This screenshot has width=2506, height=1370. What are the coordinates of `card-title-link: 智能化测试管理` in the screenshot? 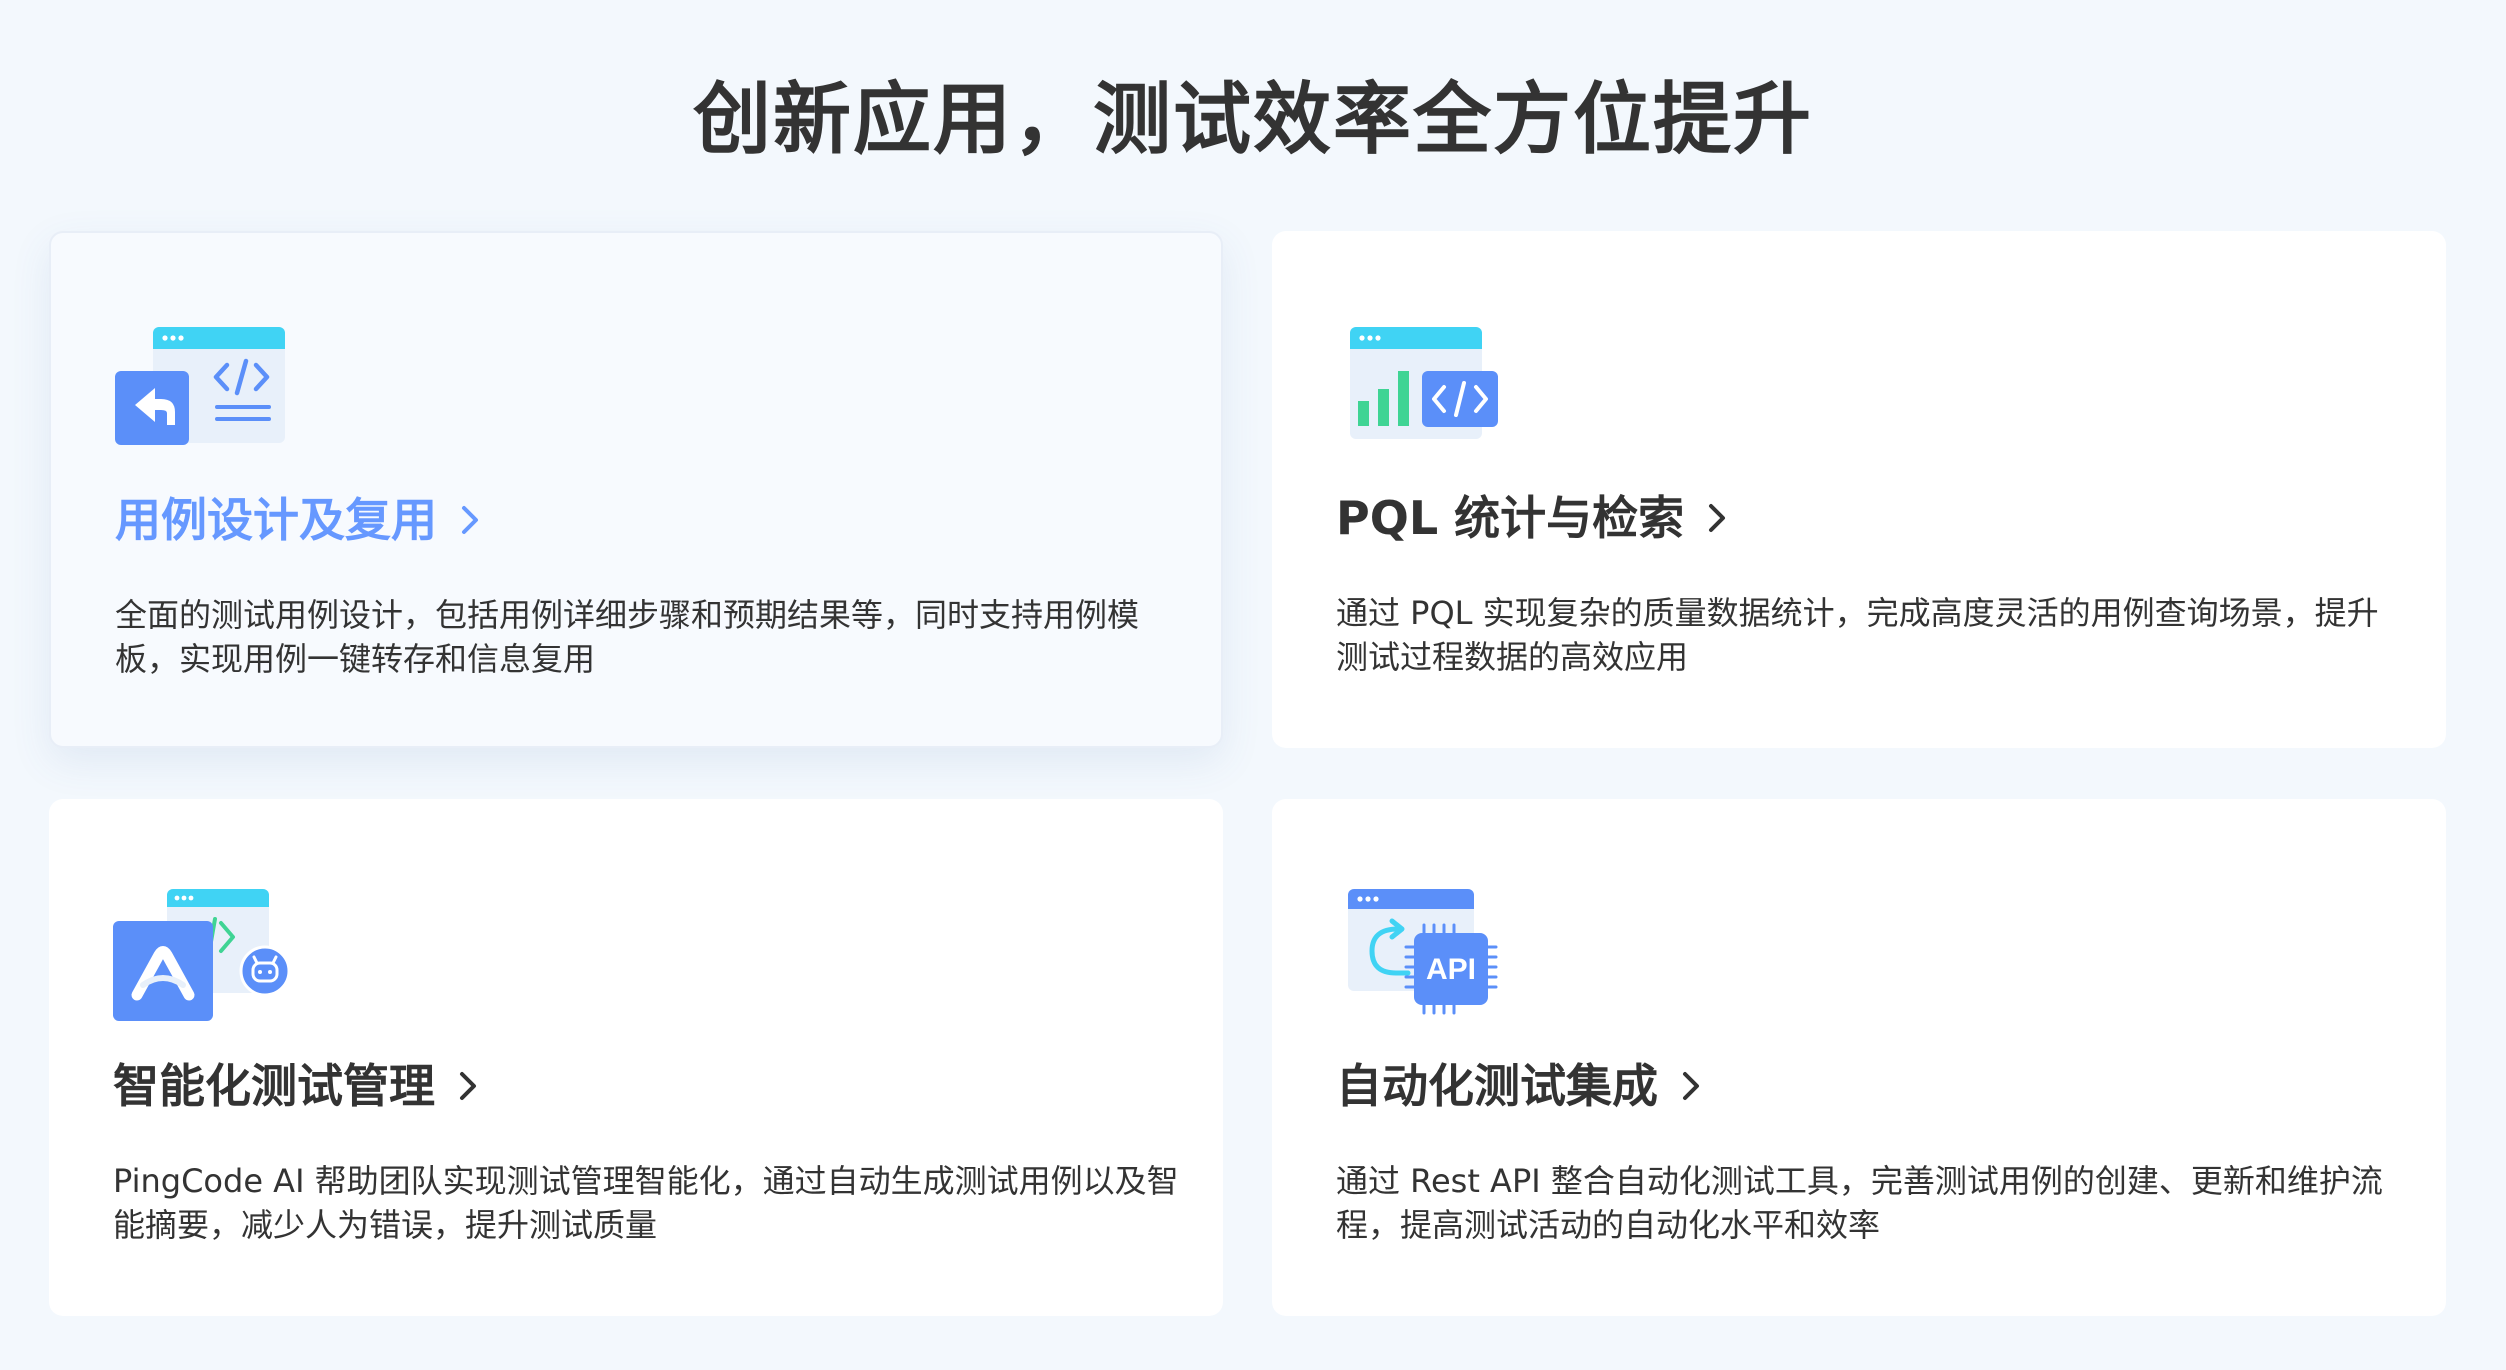 It's located at (299, 1086).